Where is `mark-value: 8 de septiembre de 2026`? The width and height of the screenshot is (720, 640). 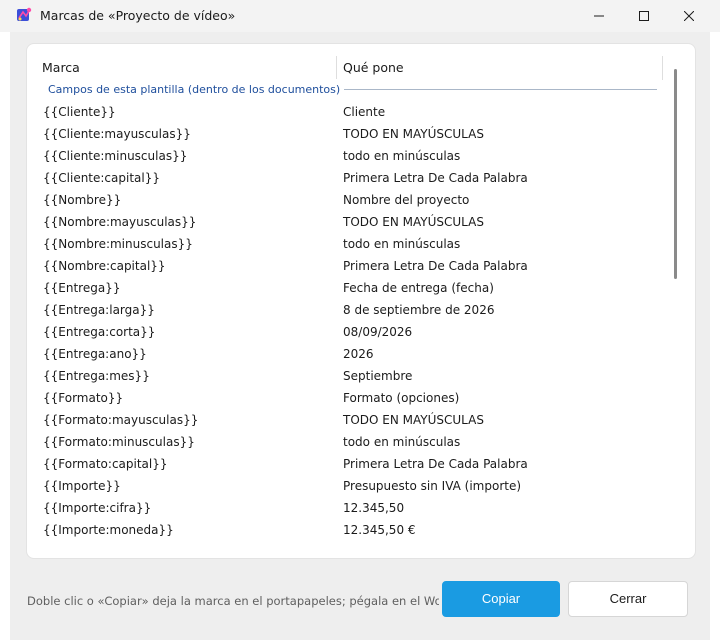
mark-value: 8 de septiembre de 2026 is located at coordinates (419, 310).